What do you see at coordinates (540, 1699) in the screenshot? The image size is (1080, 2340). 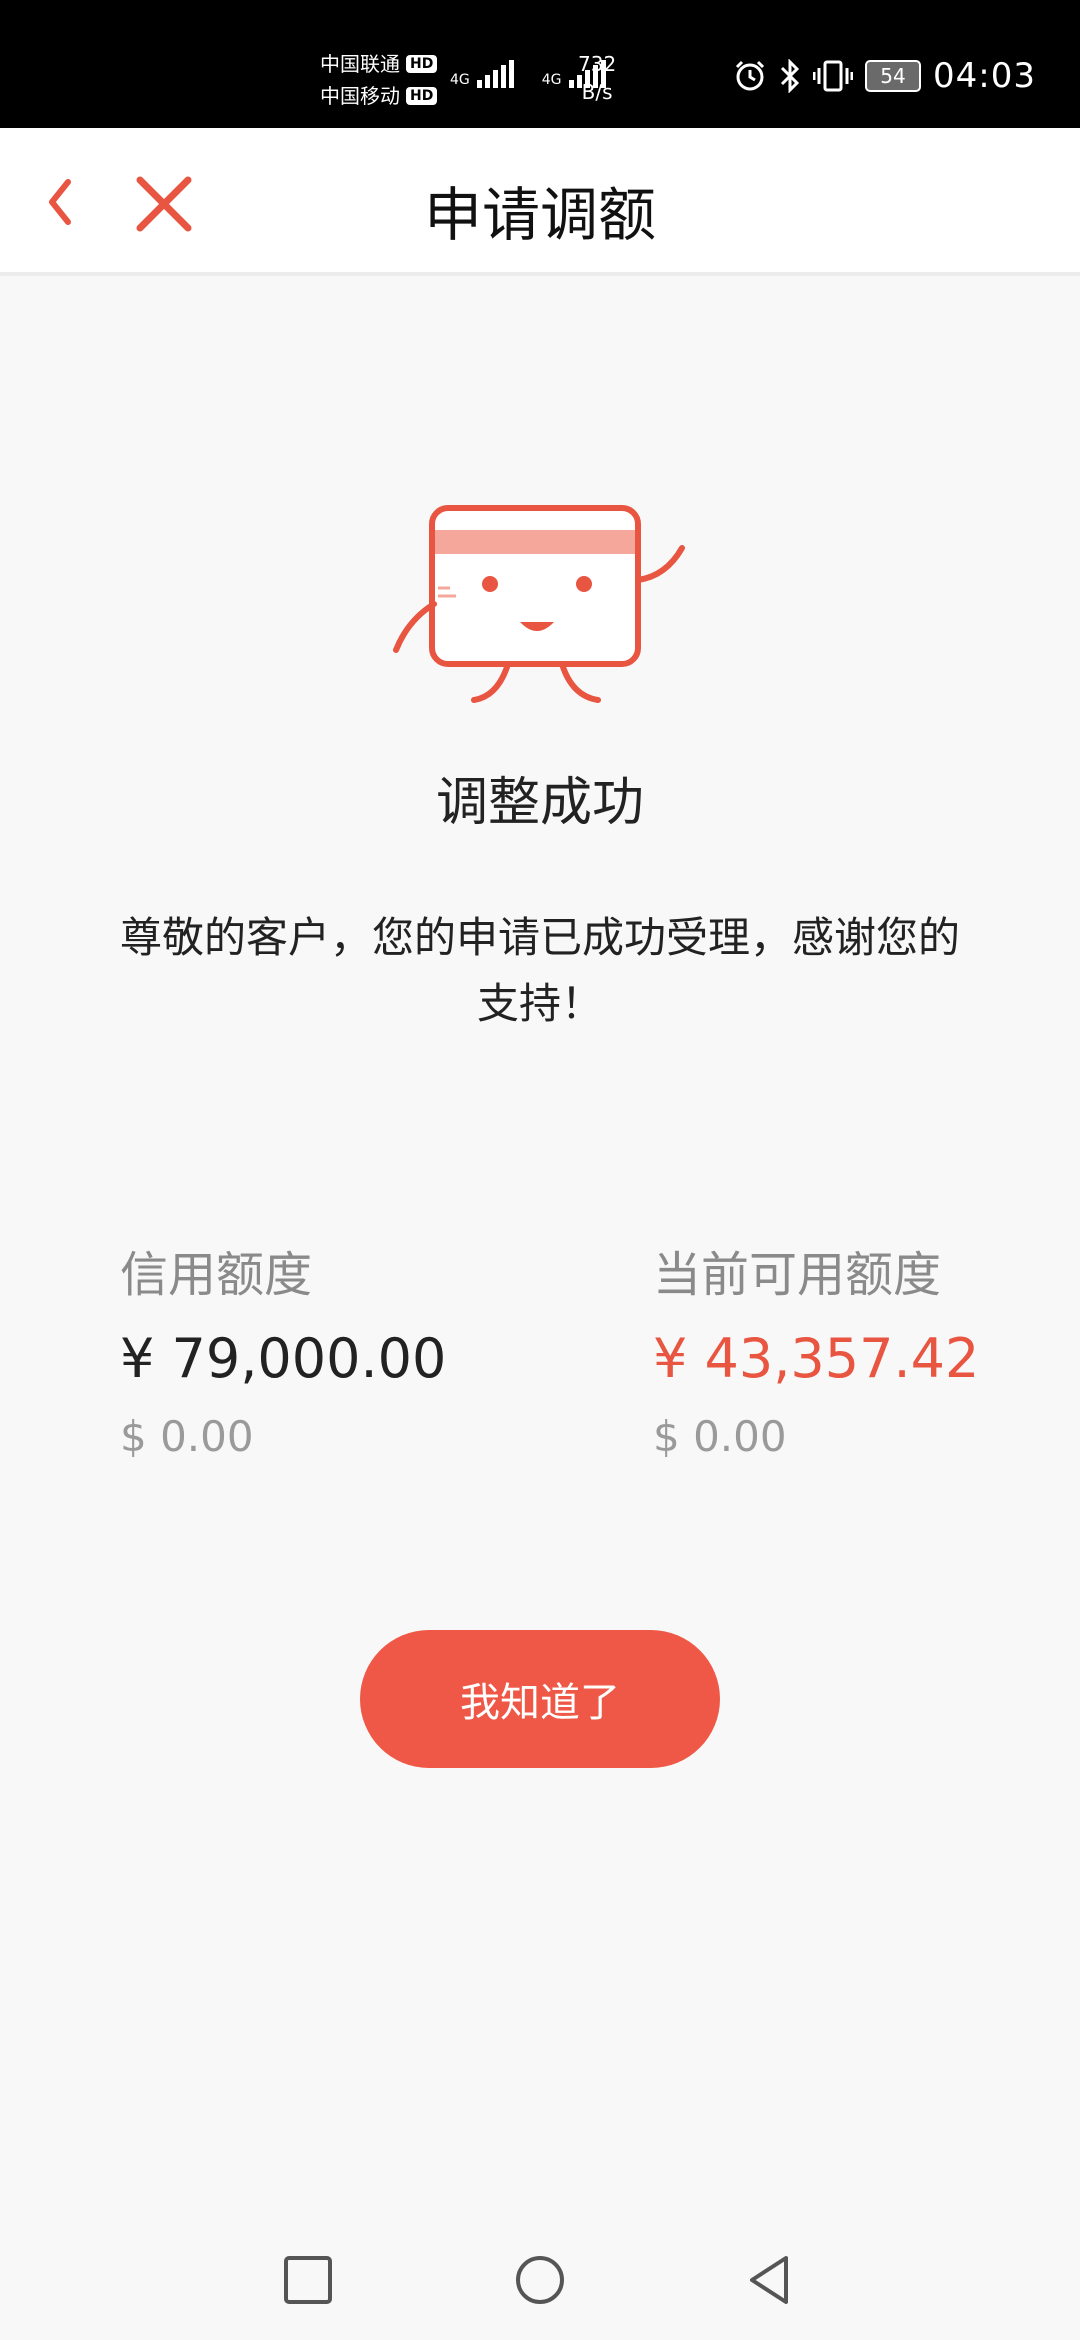 I see `confirm-button: 我知道了` at bounding box center [540, 1699].